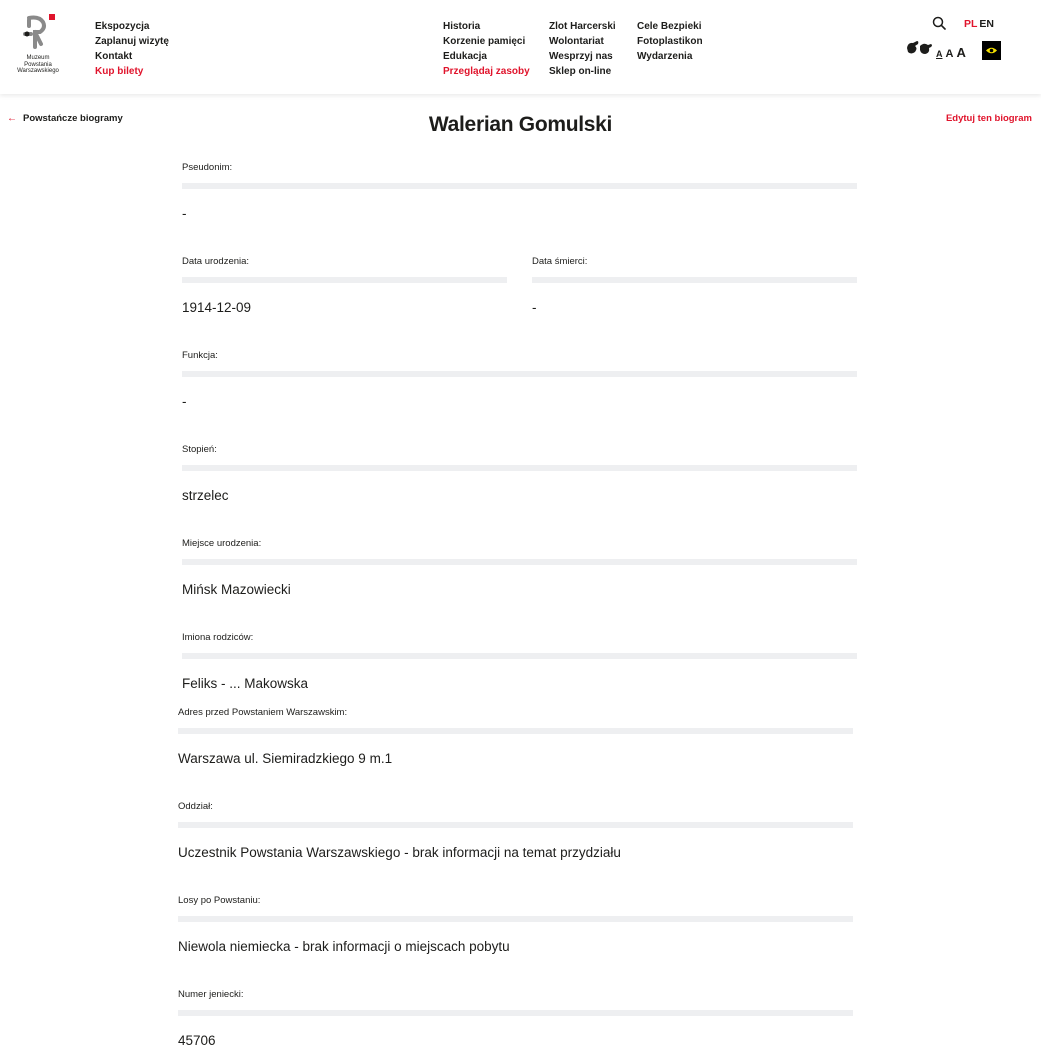 The height and width of the screenshot is (1051, 1041). I want to click on field-stopien: Stopień: strzelec, so click(519, 474).